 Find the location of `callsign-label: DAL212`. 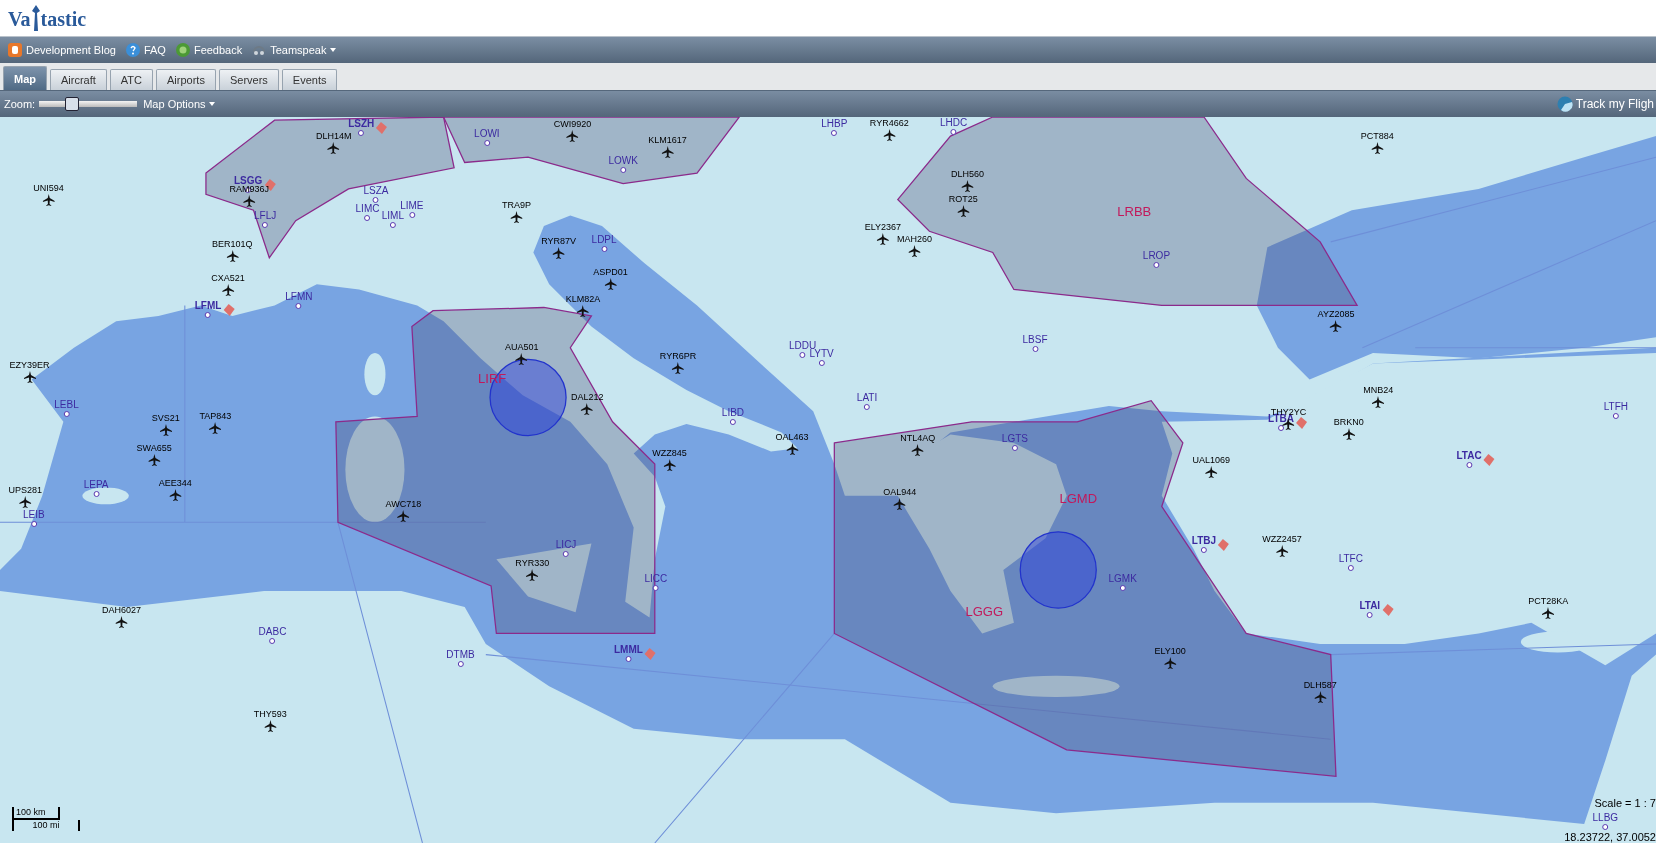

callsign-label: DAL212 is located at coordinates (587, 397).